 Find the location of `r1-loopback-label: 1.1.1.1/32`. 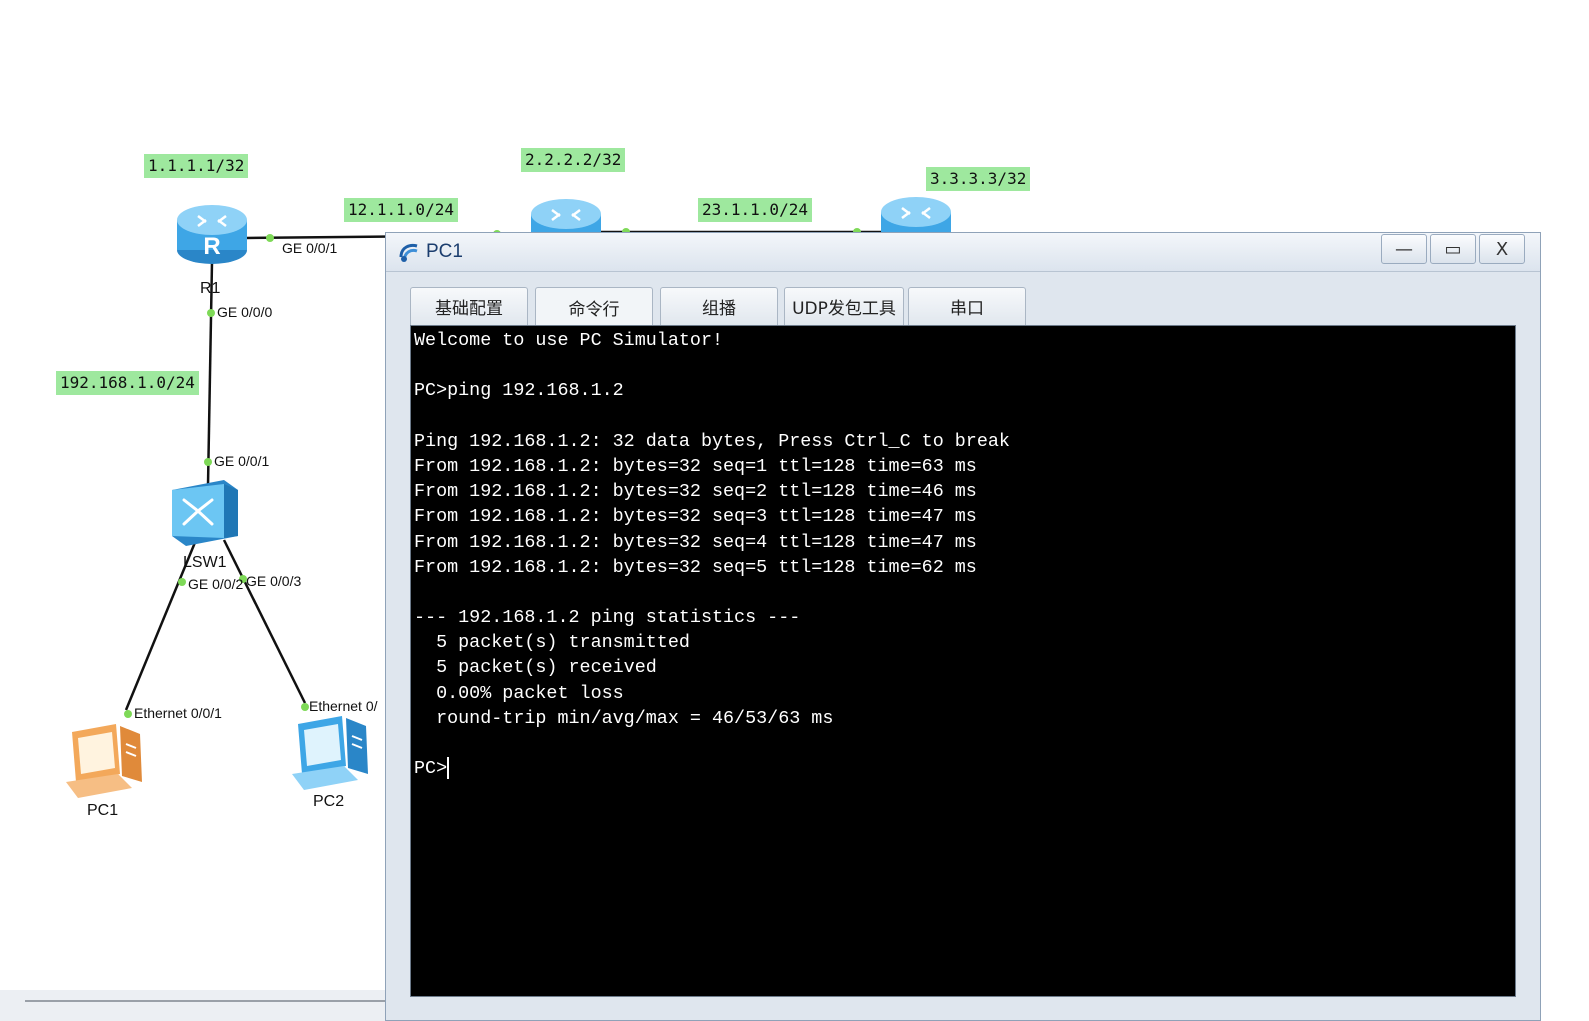

r1-loopback-label: 1.1.1.1/32 is located at coordinates (196, 166).